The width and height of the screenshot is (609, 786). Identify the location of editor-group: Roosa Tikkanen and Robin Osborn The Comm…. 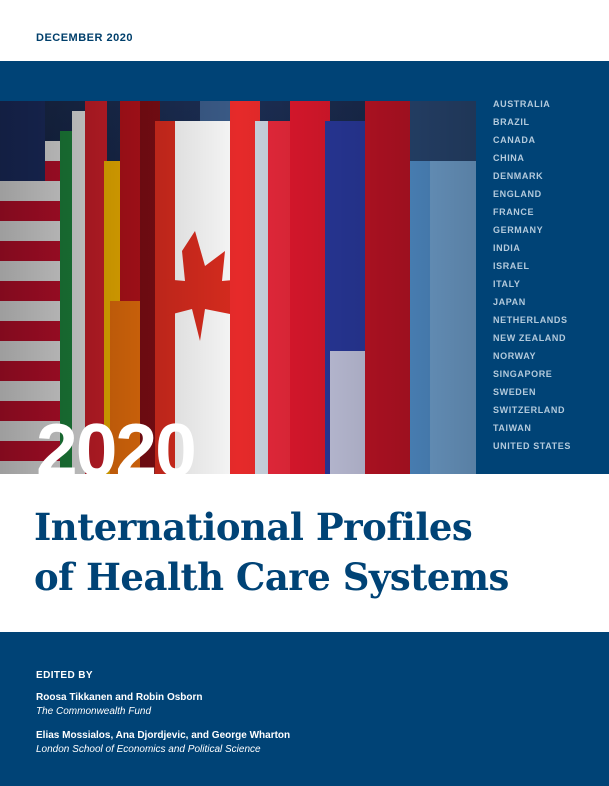
(119, 704).